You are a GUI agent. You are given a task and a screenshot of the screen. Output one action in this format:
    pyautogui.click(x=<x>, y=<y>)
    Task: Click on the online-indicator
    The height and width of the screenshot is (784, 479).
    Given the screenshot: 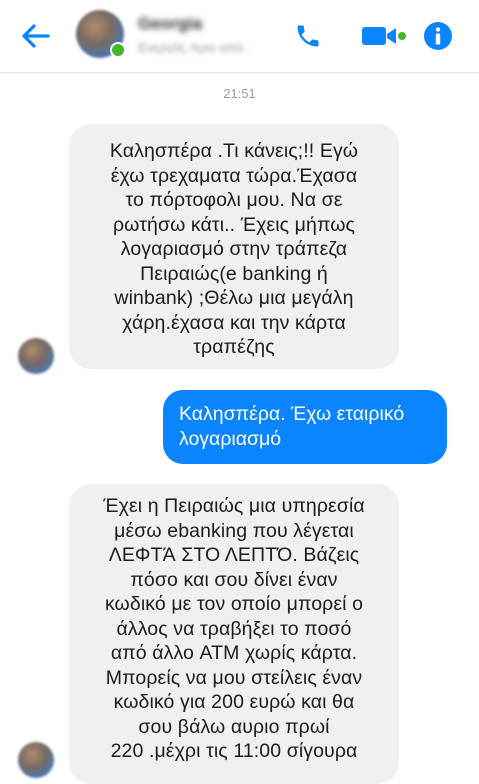 What is the action you would take?
    pyautogui.click(x=118, y=50)
    